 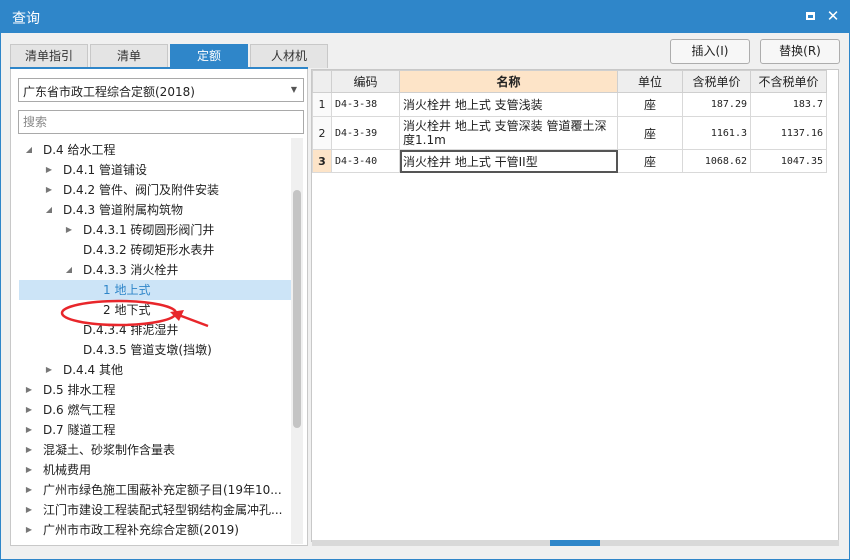 What do you see at coordinates (322, 161) in the screenshot?
I see `row-index: 3` at bounding box center [322, 161].